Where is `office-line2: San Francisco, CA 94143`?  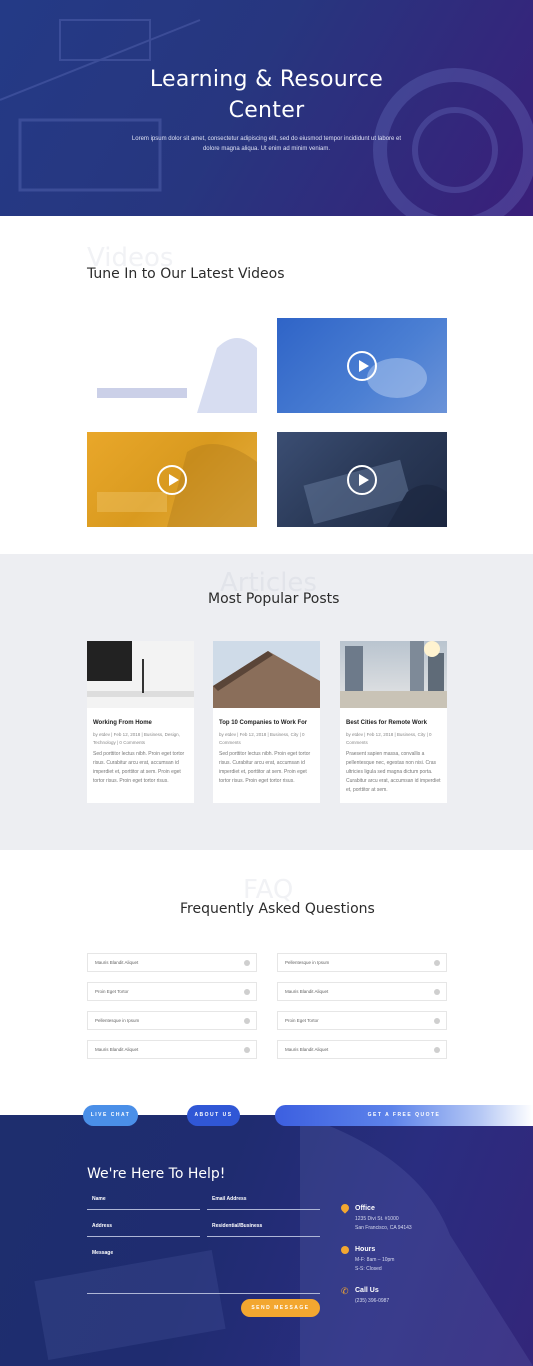
office-line2: San Francisco, CA 94143 is located at coordinates (383, 1228).